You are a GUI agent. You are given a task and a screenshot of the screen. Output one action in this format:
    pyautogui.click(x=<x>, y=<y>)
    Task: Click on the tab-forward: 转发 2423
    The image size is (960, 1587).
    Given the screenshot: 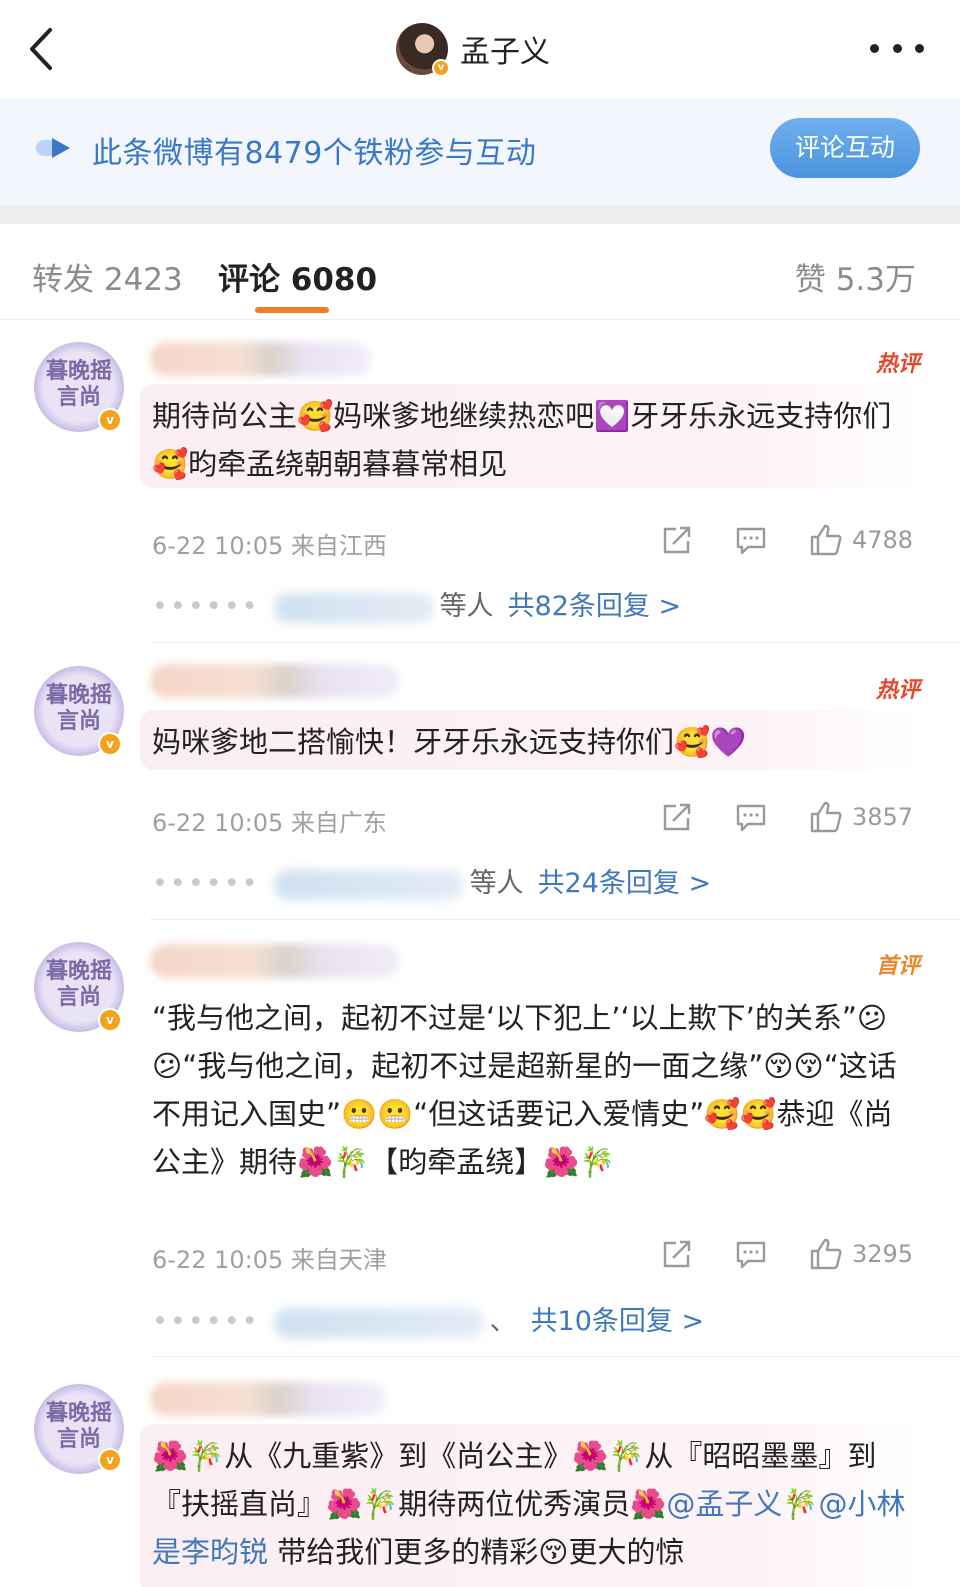 What is the action you would take?
    pyautogui.click(x=107, y=276)
    